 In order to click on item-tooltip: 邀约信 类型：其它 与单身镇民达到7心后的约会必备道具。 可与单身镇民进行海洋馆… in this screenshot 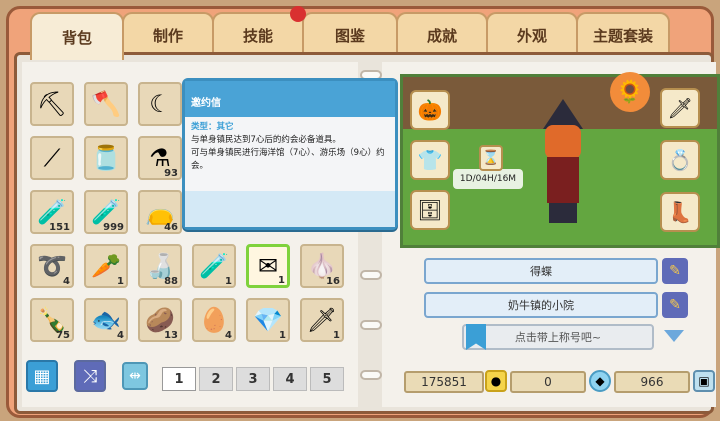, I will do `click(290, 154)`.